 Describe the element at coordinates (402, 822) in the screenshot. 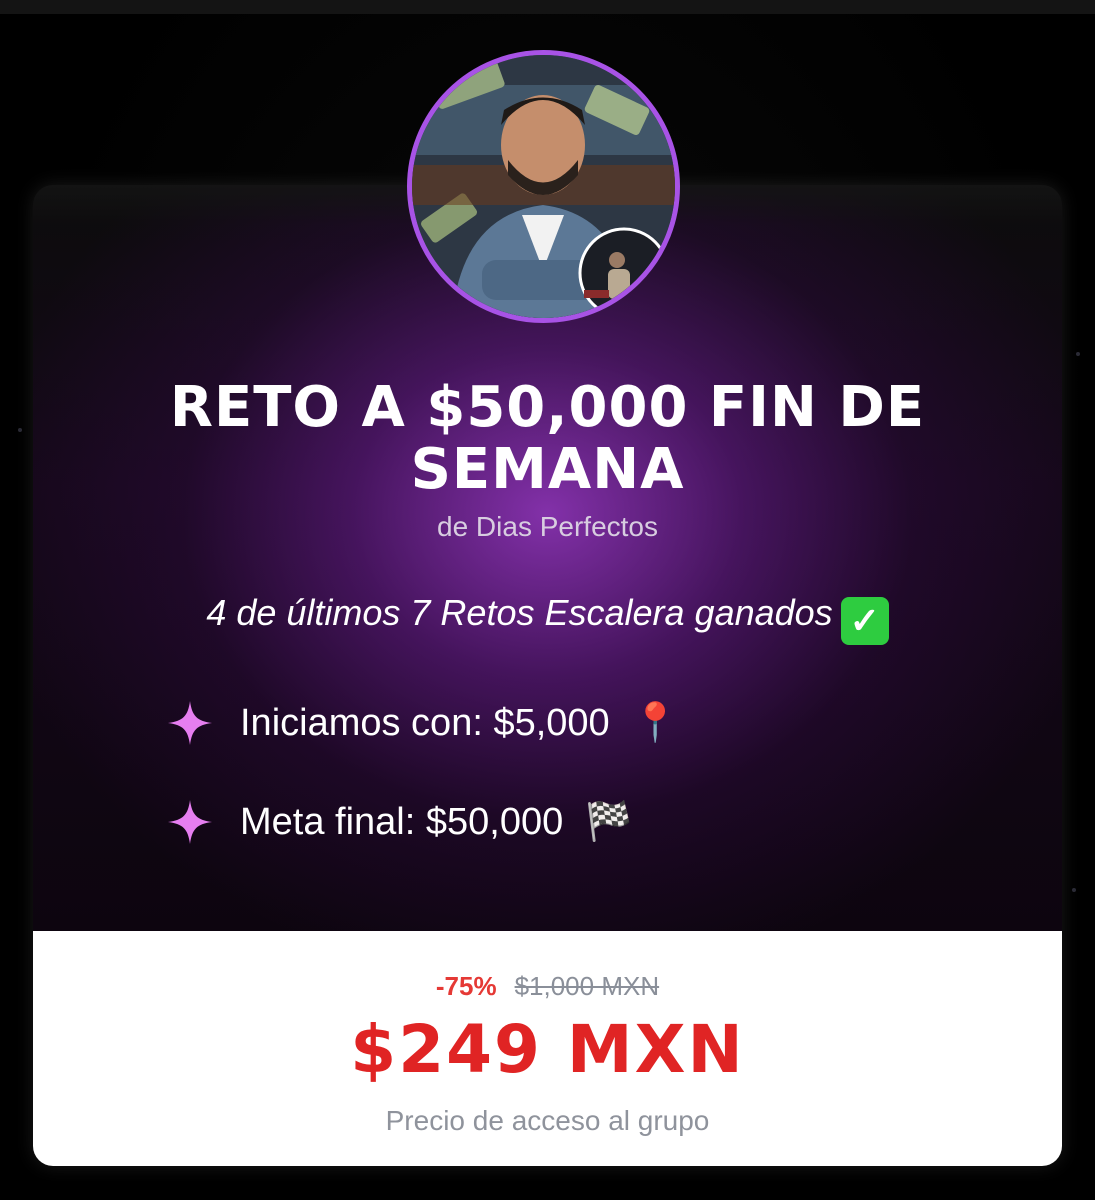

I see `feature-label: Meta final: $50,000` at that location.